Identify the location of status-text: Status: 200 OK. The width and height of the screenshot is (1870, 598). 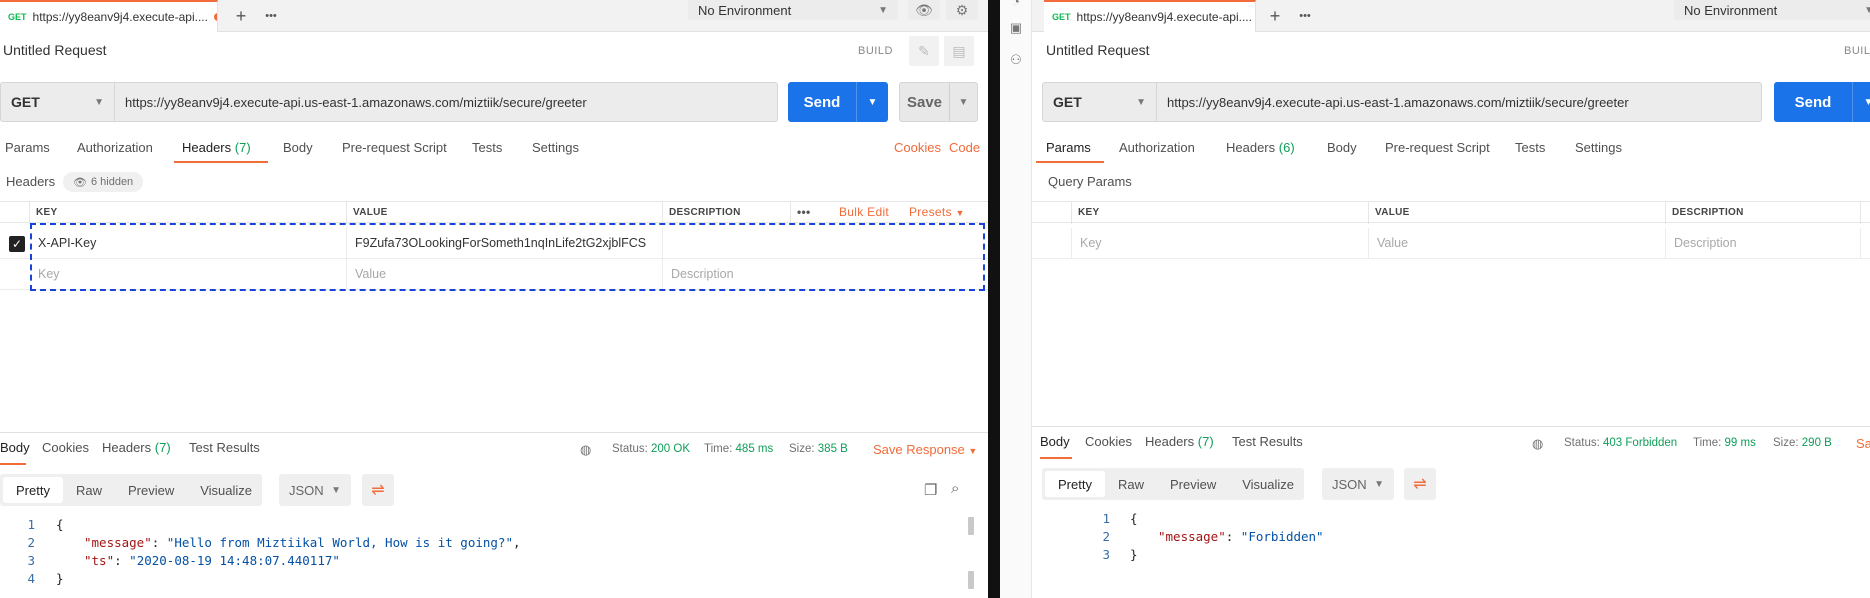
(651, 449).